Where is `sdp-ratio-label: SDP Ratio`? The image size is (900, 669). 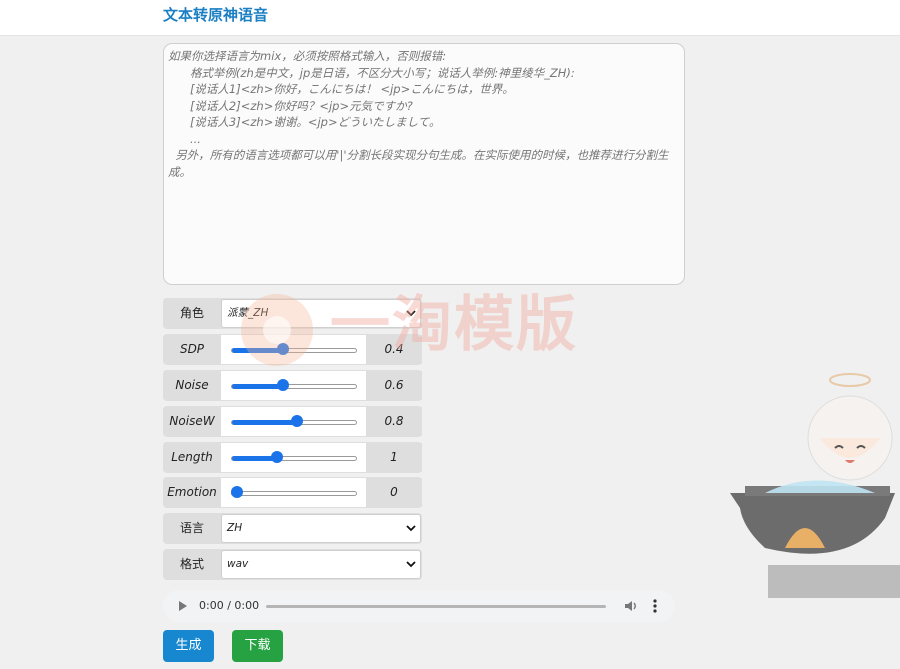
sdp-ratio-label: SDP Ratio is located at coordinates (191, 364).